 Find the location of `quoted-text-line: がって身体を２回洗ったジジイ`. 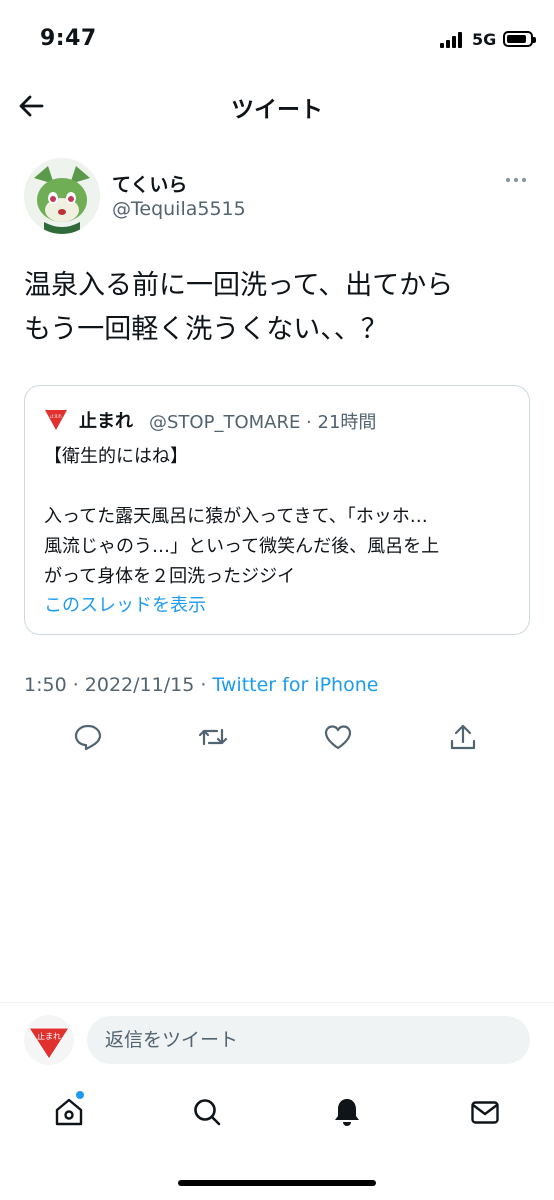

quoted-text-line: がって身体を２回洗ったジジイ is located at coordinates (170, 576).